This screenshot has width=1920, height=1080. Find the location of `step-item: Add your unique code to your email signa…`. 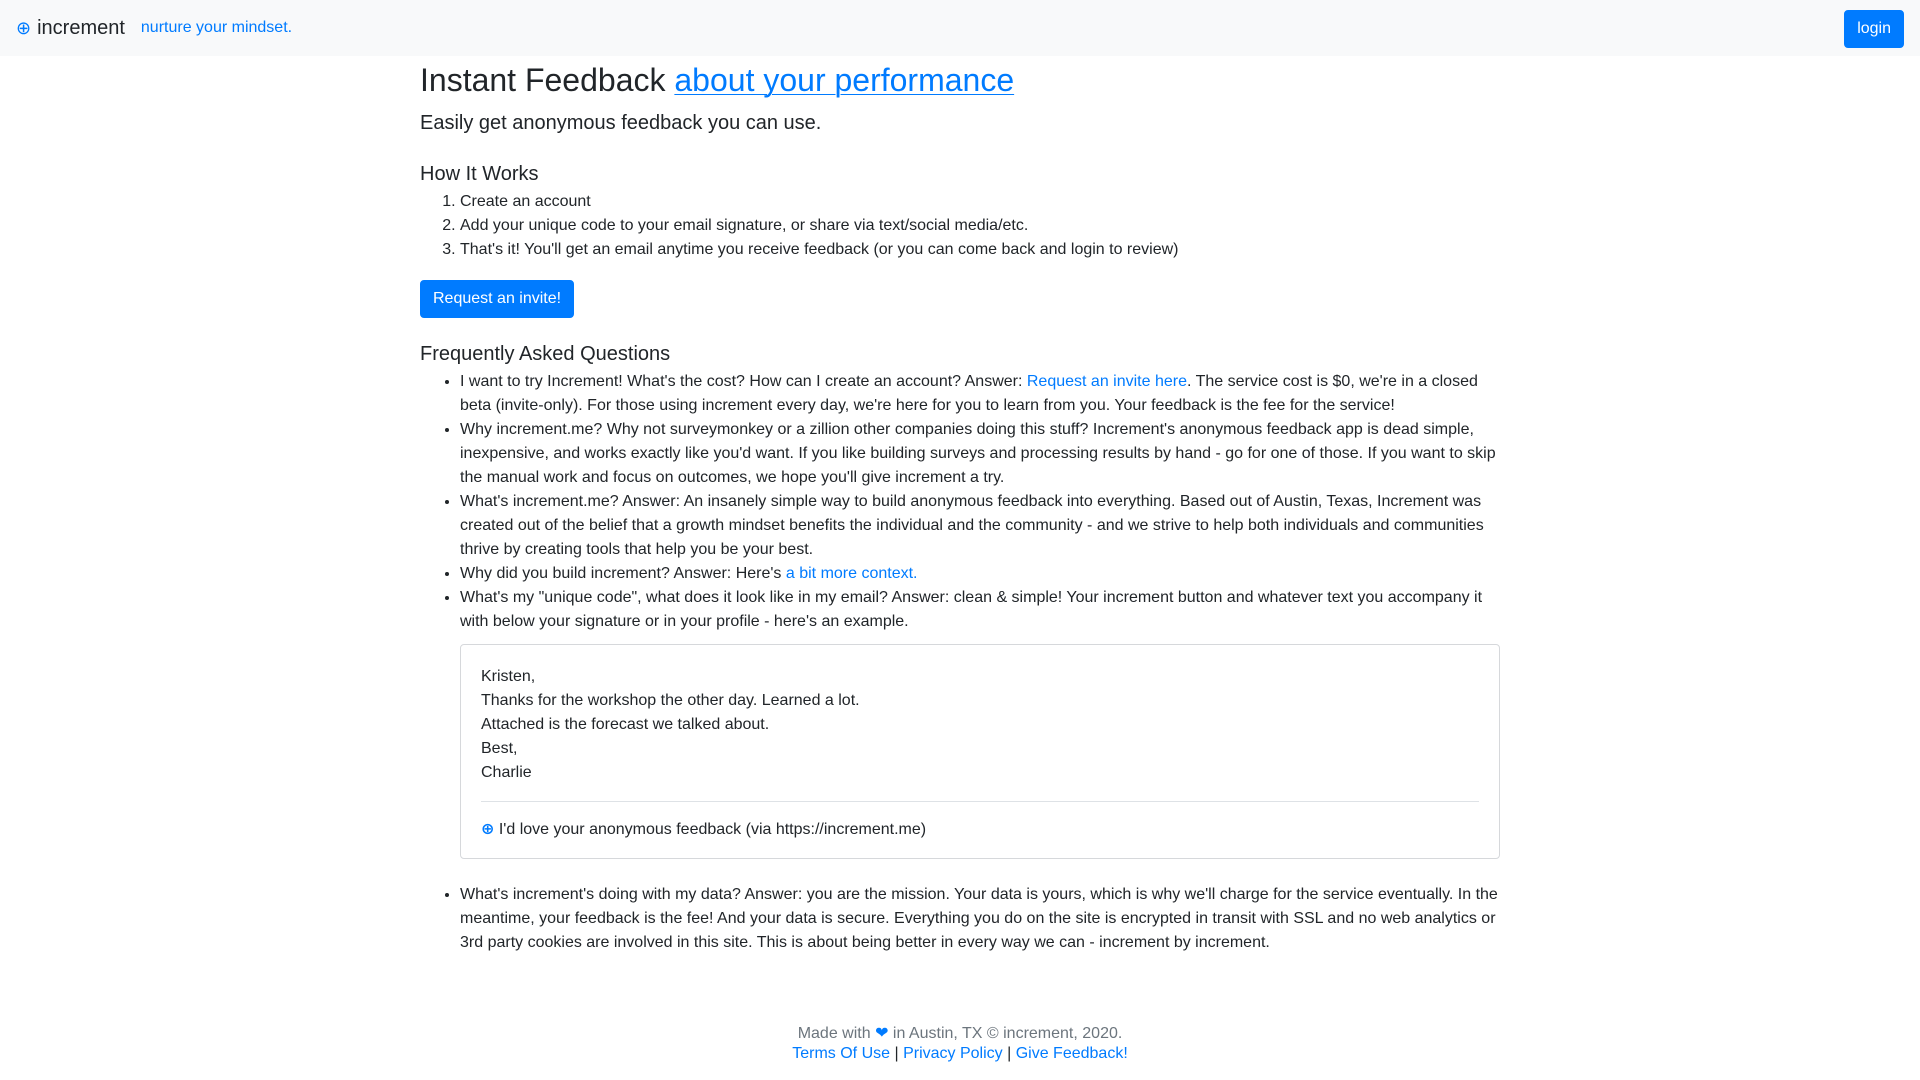

step-item: Add your unique code to your email signa… is located at coordinates (980, 226).